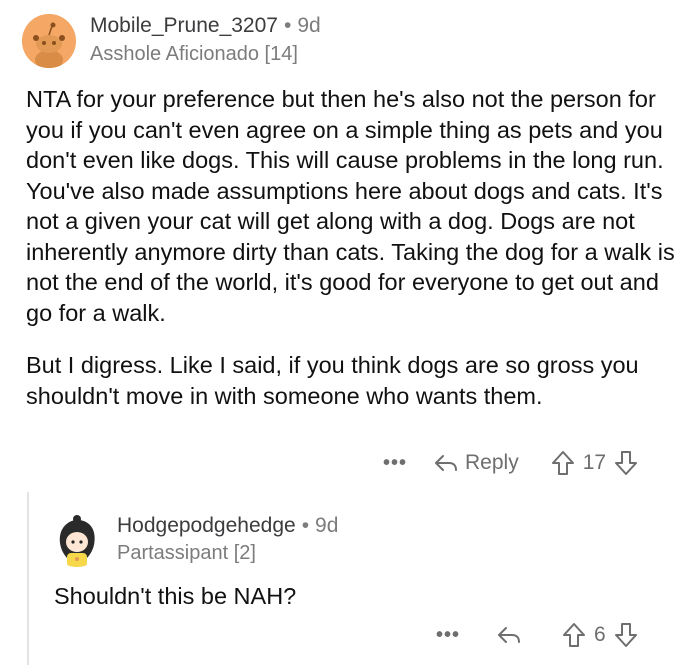 This screenshot has height=665, width=700. I want to click on reply-header: Hodgepodgehedge • 9d, so click(227, 526).